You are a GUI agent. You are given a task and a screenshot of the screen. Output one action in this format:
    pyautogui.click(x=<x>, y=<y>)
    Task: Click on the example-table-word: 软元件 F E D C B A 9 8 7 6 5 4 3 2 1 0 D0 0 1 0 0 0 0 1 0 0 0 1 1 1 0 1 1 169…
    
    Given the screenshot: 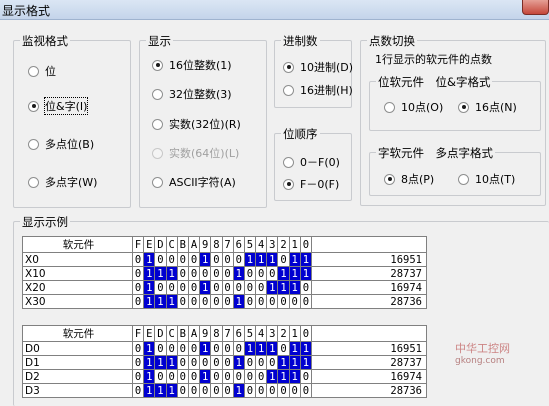 What is the action you would take?
    pyautogui.click(x=224, y=361)
    